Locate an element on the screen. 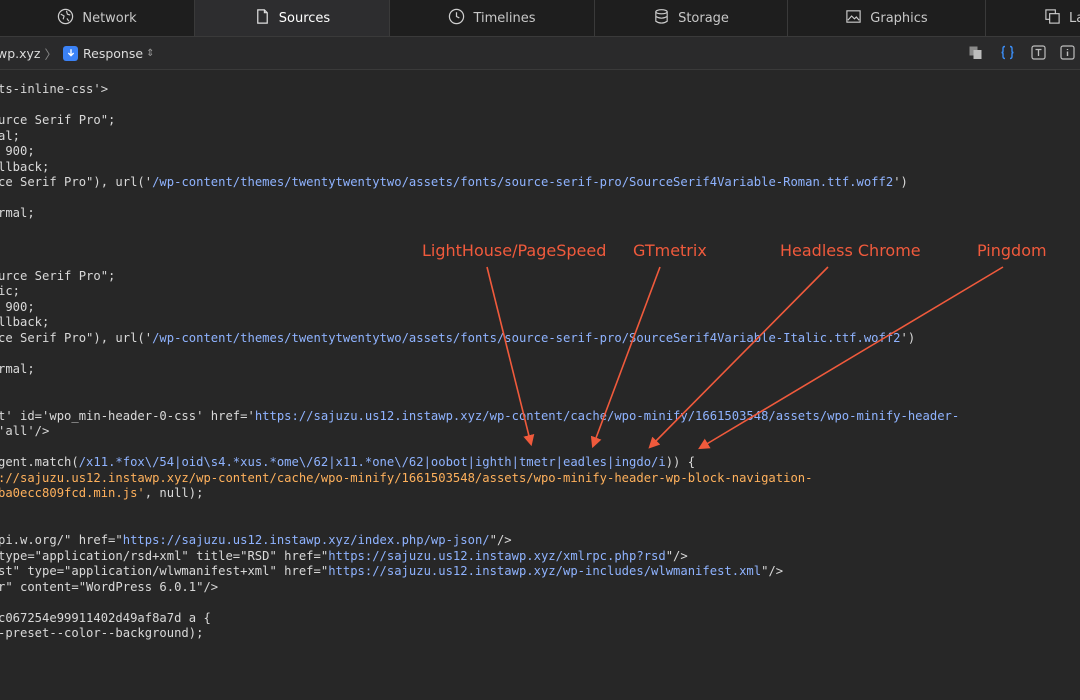 The image size is (1080, 700). arrow-gtmetrix is located at coordinates (625, 357).